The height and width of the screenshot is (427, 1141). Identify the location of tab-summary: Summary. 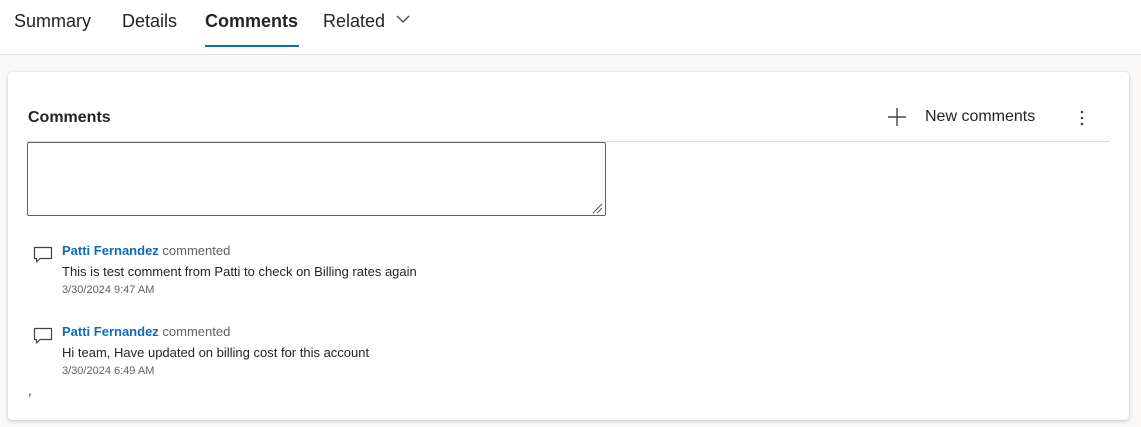
(52, 21).